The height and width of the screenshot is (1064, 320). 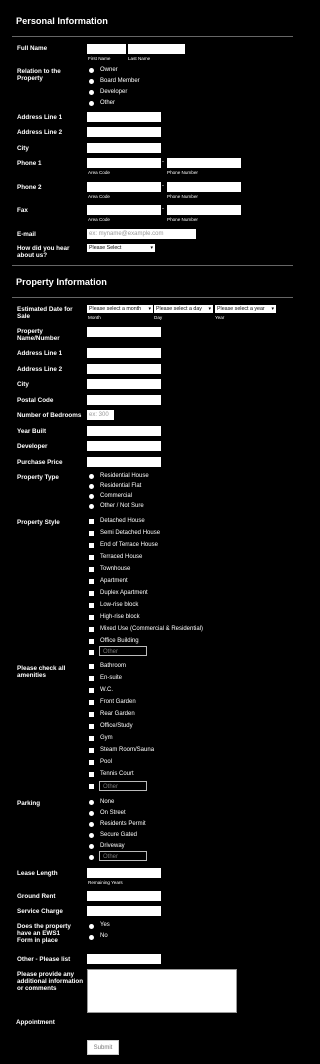 What do you see at coordinates (61, 282) in the screenshot?
I see `property-info-heading: Property Information` at bounding box center [61, 282].